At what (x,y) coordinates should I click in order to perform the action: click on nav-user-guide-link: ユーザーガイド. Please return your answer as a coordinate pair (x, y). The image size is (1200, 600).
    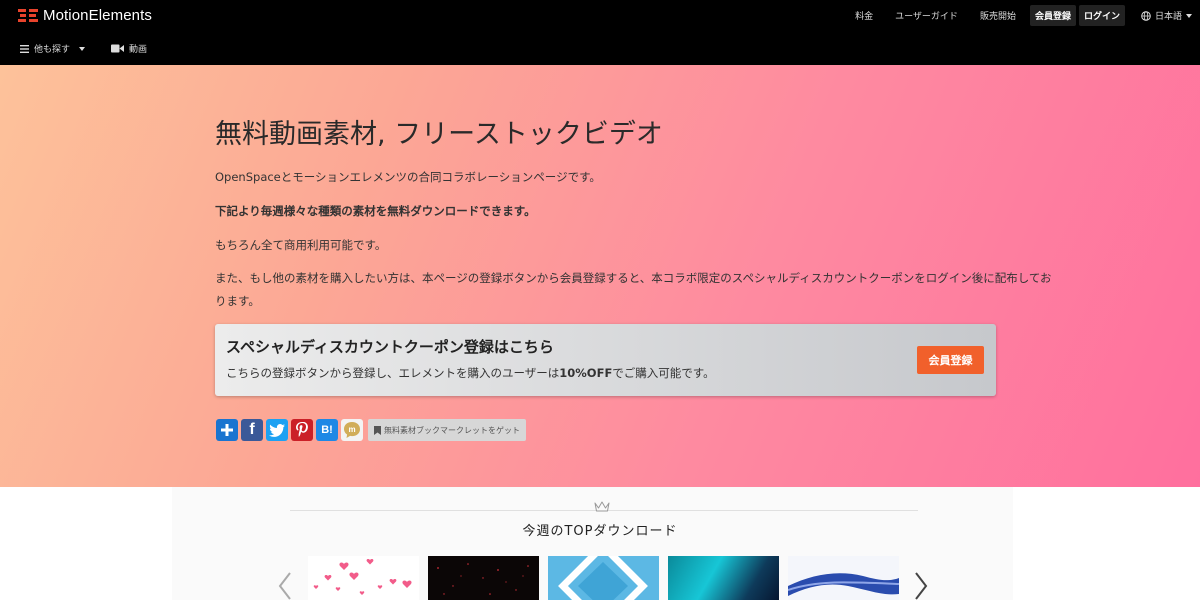
    Looking at the image, I should click on (926, 15).